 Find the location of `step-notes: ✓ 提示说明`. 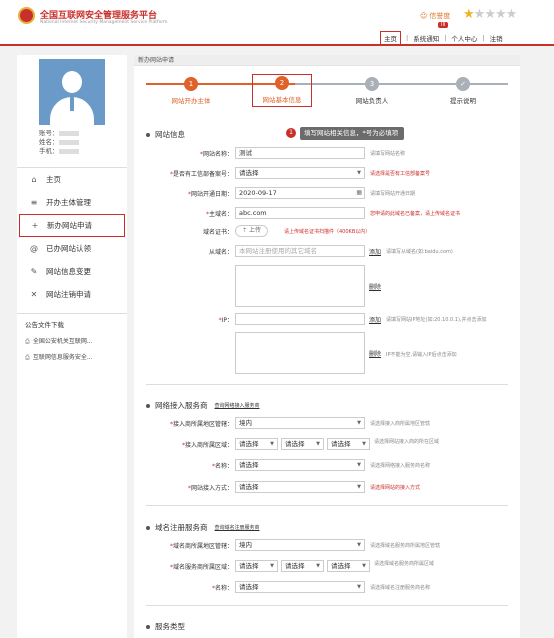

step-notes: ✓ 提示说明 is located at coordinates (463, 91).